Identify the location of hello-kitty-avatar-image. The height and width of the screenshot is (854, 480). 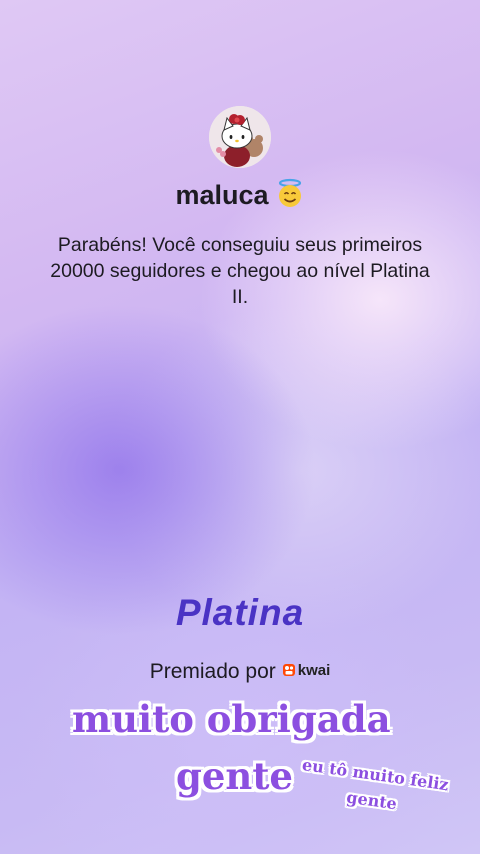
(240, 137).